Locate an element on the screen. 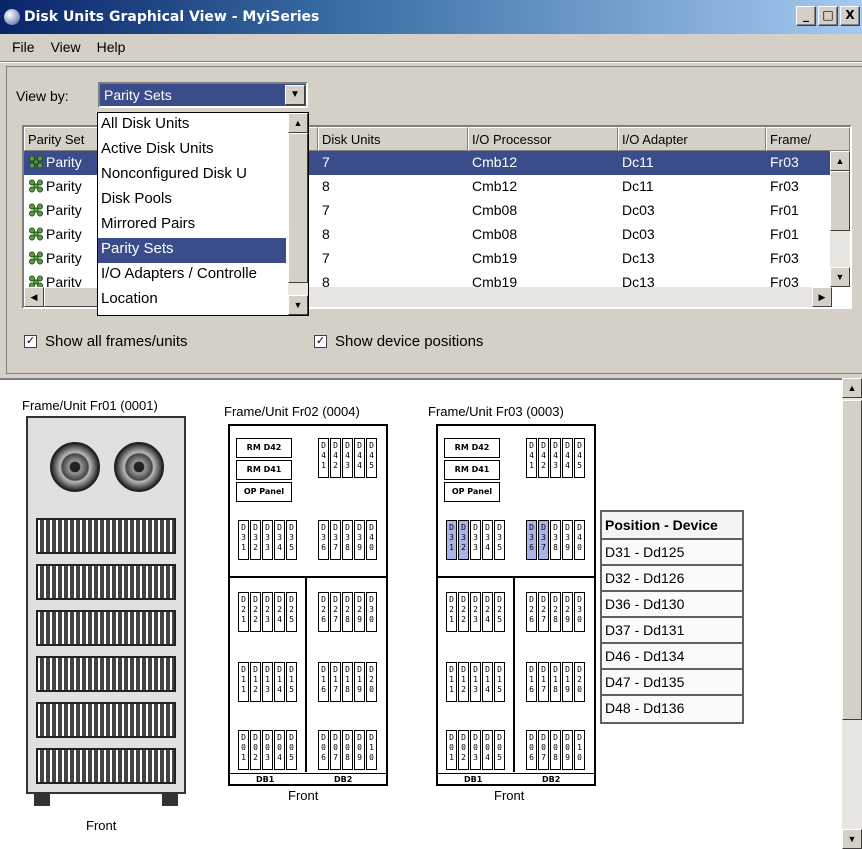 The width and height of the screenshot is (862, 849). frame-fr01-image is located at coordinates (106, 611).